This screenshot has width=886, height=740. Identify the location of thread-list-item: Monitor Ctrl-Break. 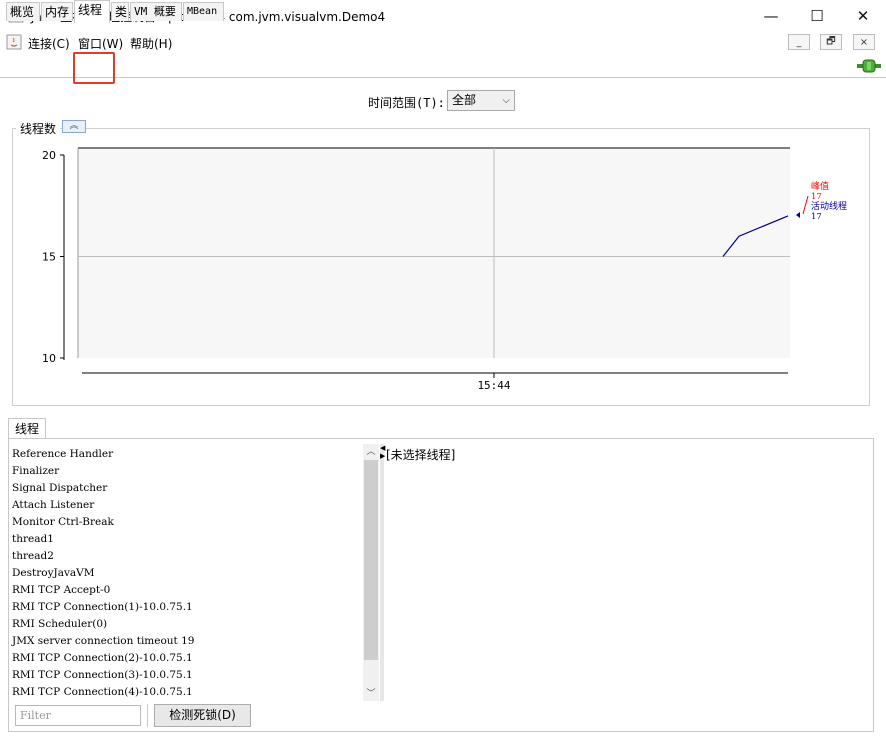
(187, 522).